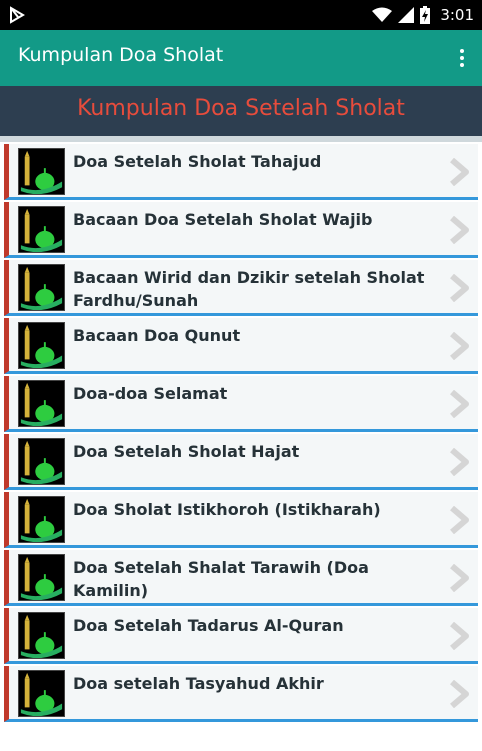 Image resolution: width=482 pixels, height=751 pixels. I want to click on list-item: Doa Setelah Tadarus Al-Quran, so click(241, 636).